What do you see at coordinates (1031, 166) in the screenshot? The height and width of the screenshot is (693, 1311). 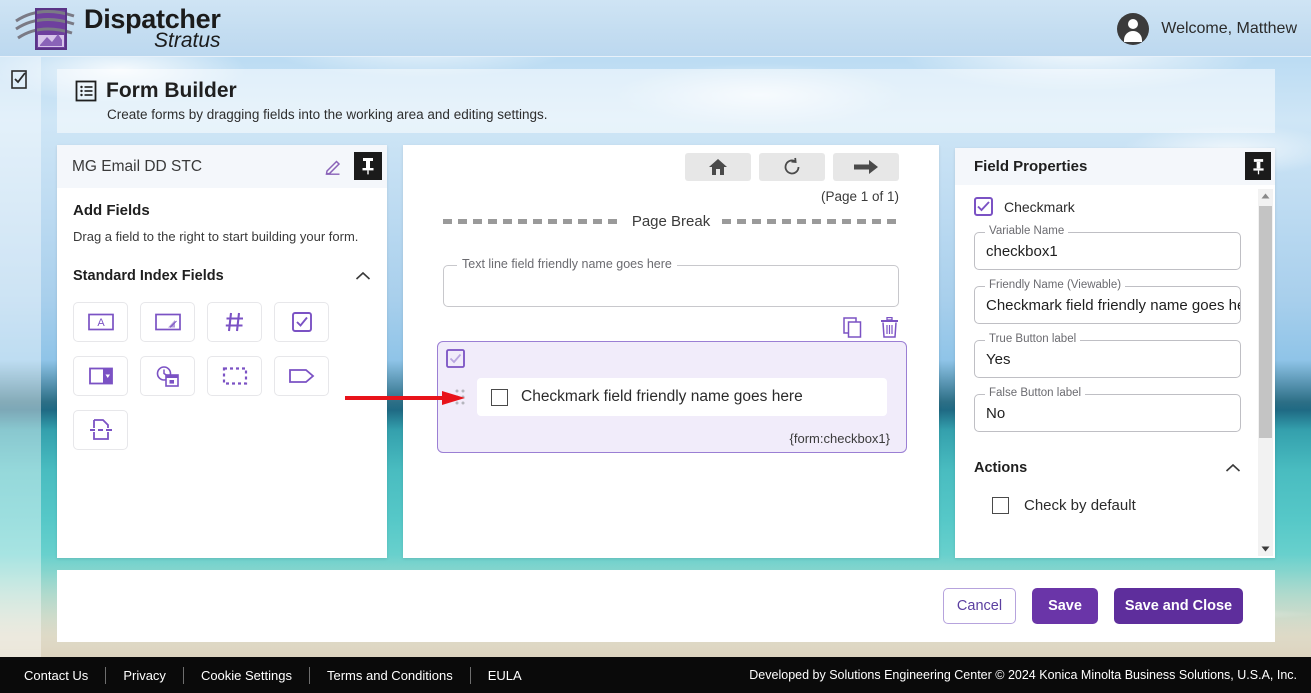 I see `field-properties-title: Field Properties` at bounding box center [1031, 166].